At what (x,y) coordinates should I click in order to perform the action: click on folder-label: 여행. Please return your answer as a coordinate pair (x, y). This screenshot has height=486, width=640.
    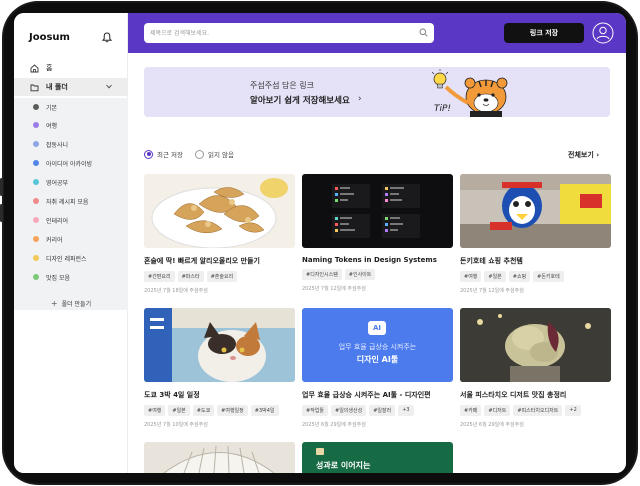
    Looking at the image, I should click on (52, 126).